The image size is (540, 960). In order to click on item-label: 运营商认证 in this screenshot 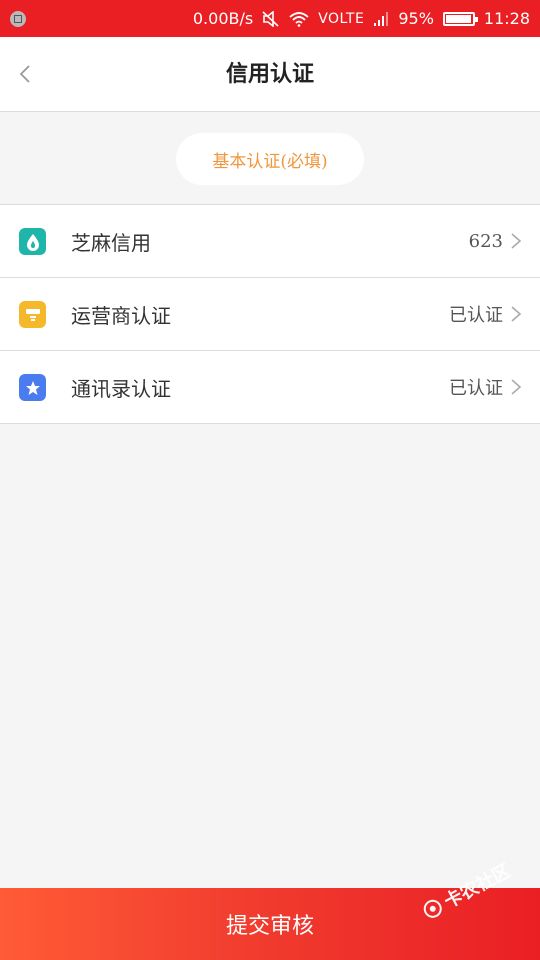, I will do `click(121, 315)`.